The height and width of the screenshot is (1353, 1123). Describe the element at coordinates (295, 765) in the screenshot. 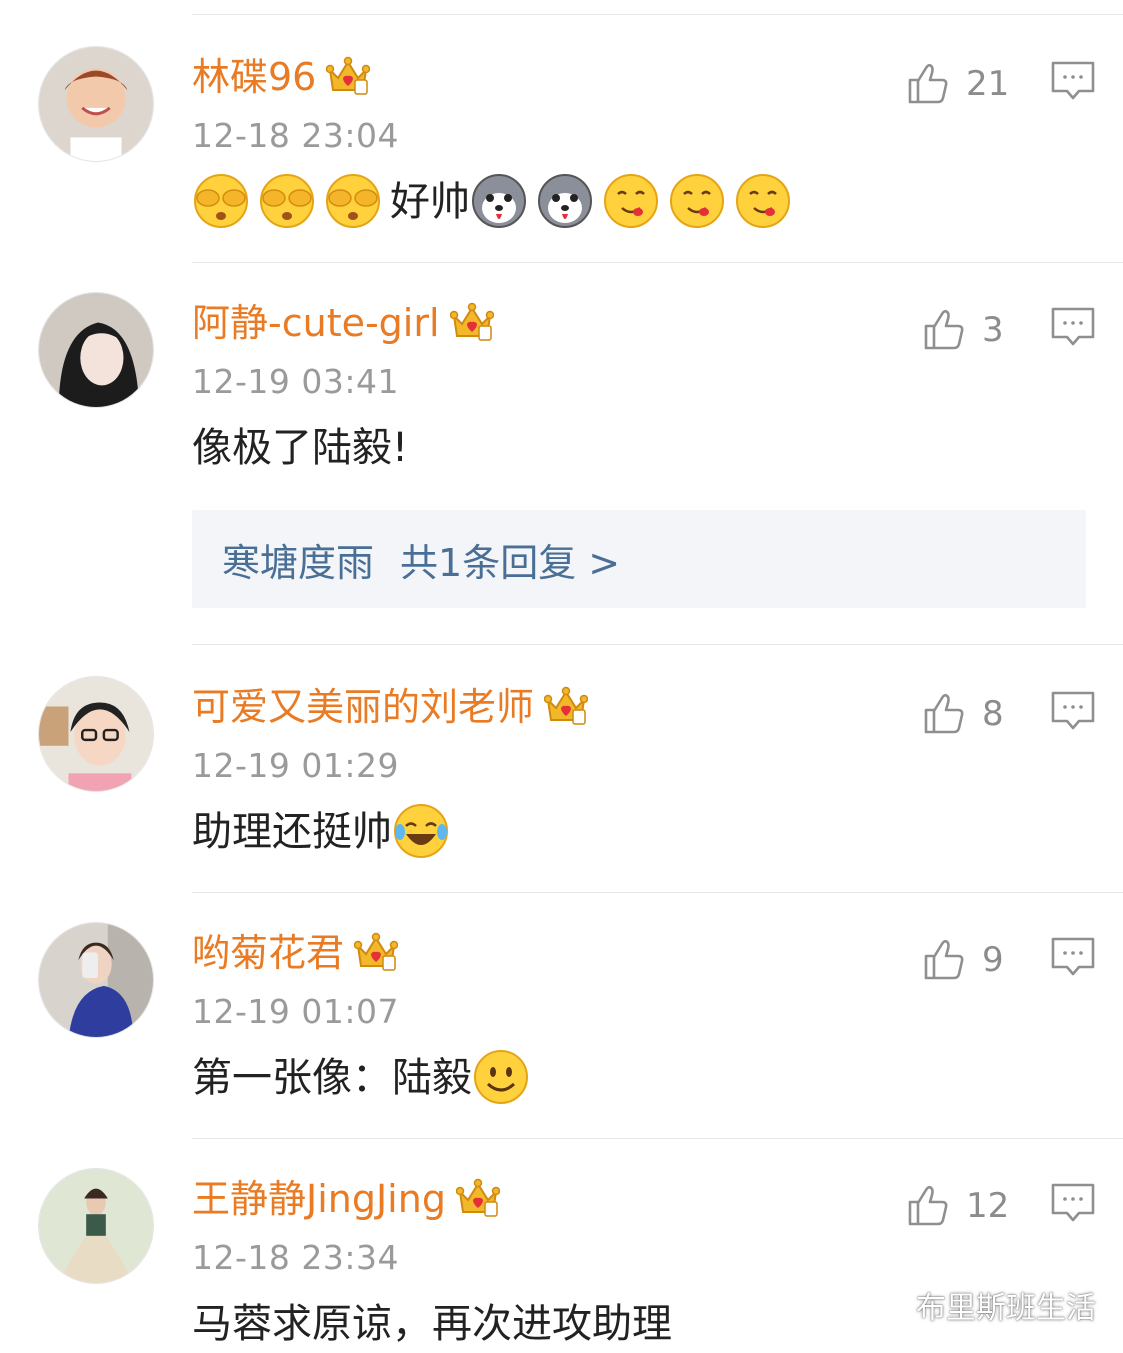

I see `comment-time: 12-19 01:29` at that location.